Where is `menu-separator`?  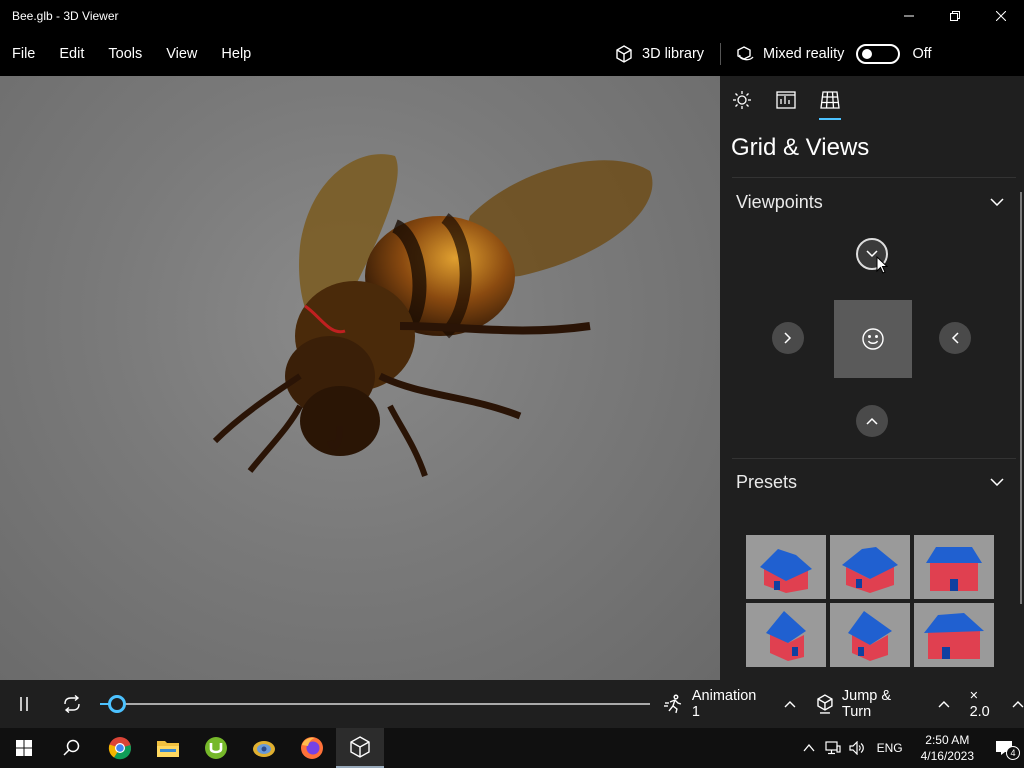
menu-separator is located at coordinates (721, 54).